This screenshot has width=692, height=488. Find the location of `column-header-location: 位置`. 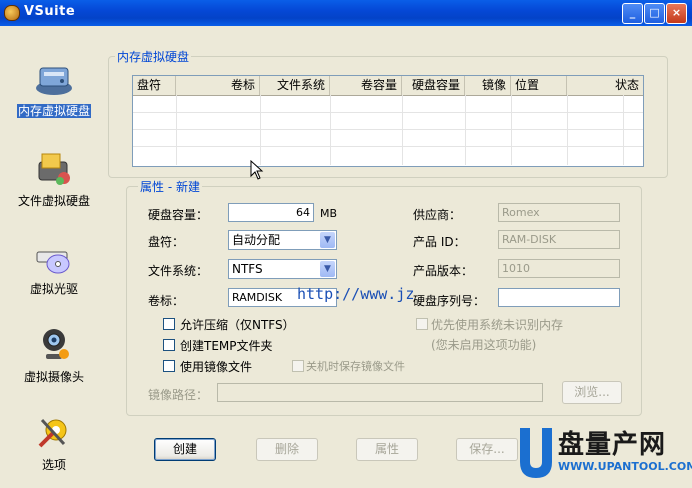

column-header-location: 位置 is located at coordinates (539, 85).